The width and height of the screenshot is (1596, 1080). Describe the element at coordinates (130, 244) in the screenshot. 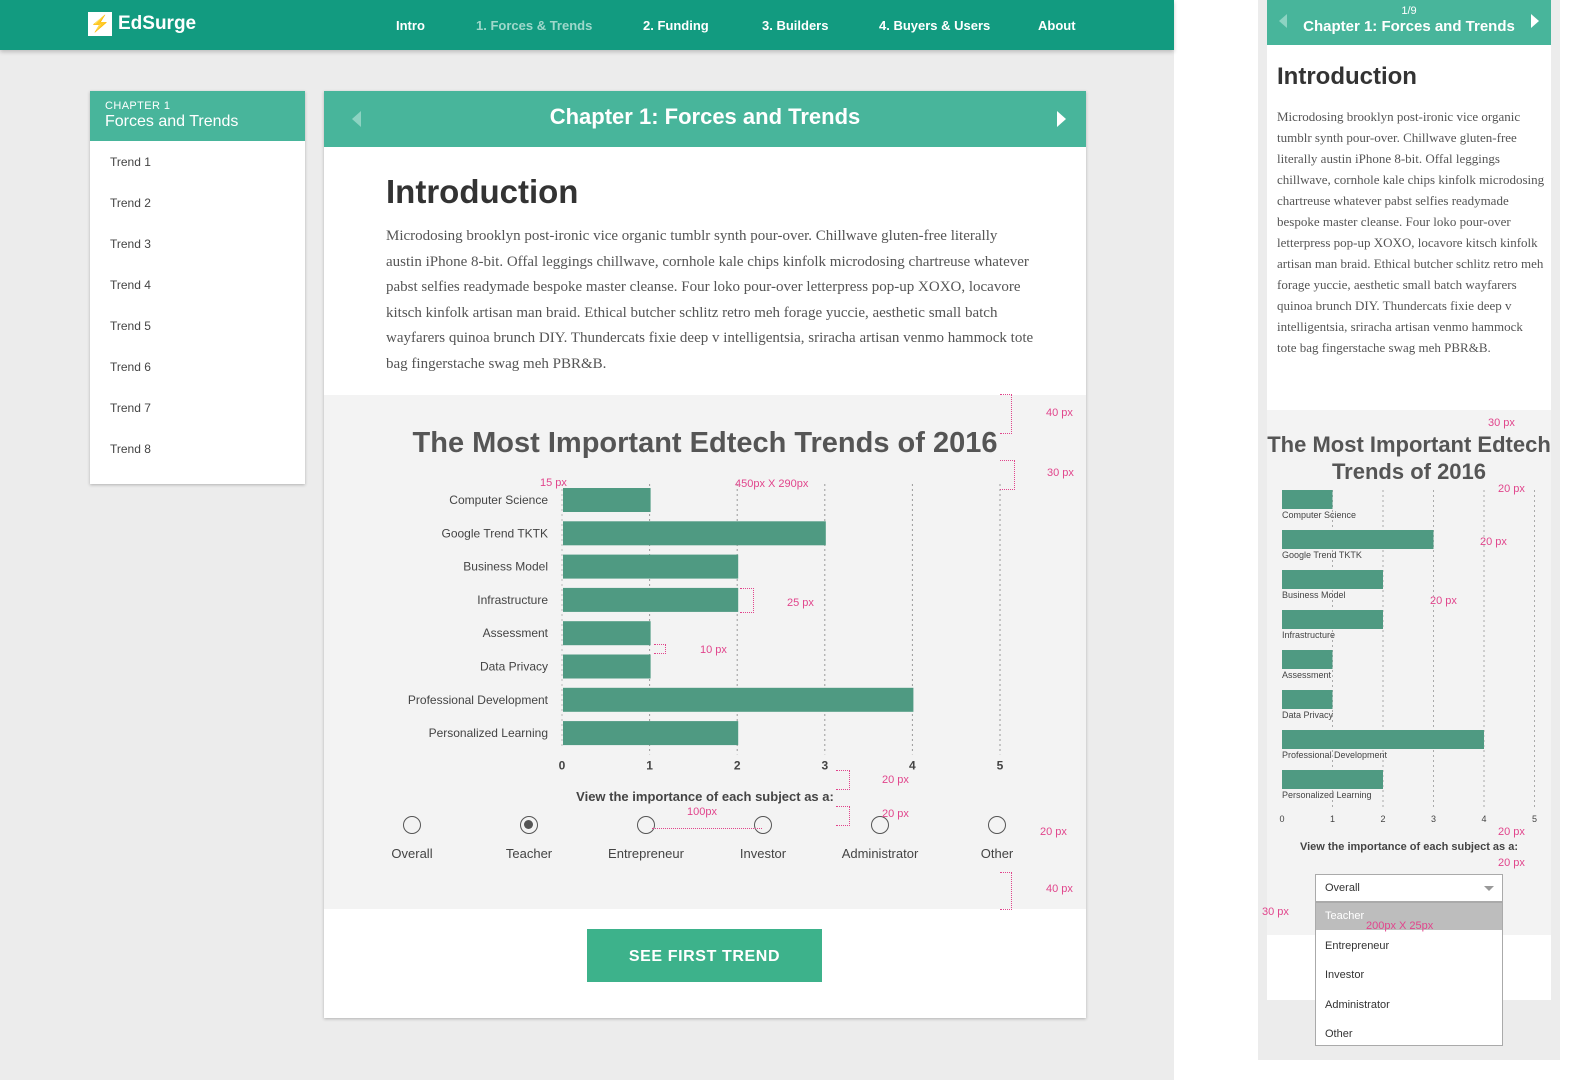

I see `sidebar-item-trend-3: Trend 3` at that location.